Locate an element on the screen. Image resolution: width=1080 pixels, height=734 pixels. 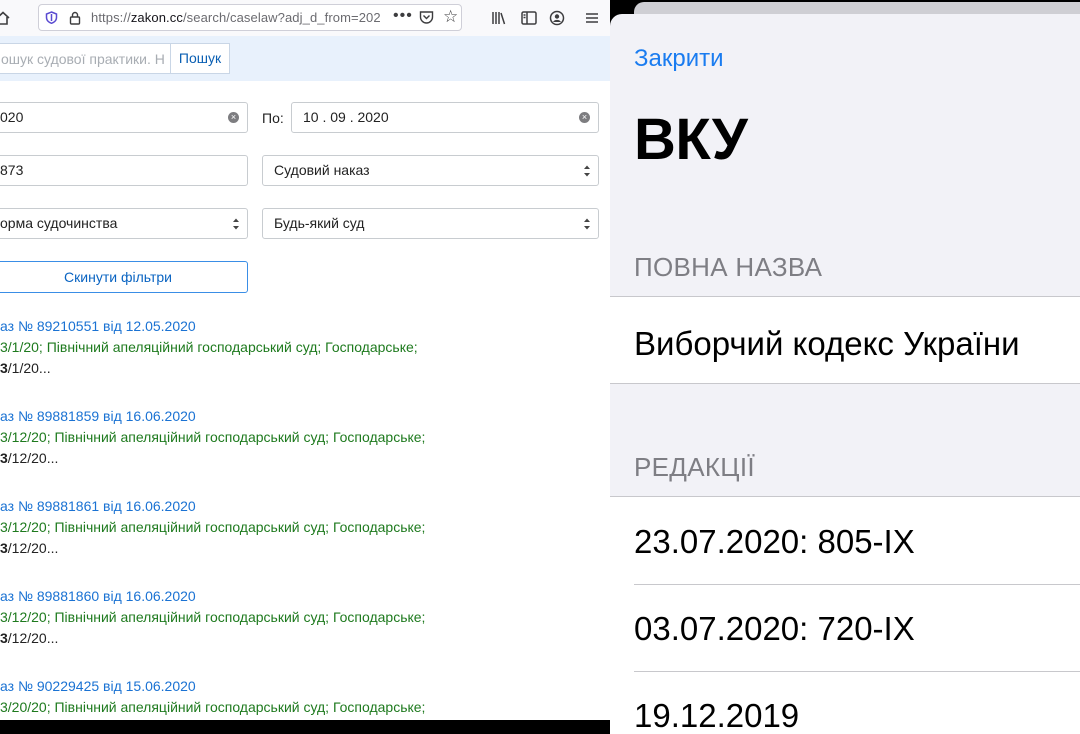
full-name-cell: Виборчий кодекс України is located at coordinates (845, 340).